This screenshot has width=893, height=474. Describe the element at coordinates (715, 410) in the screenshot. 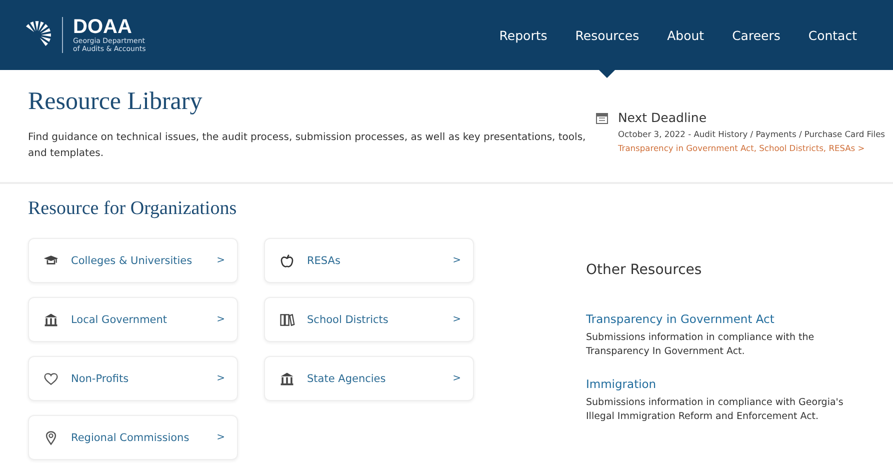

I see `resource-description: Submissions information in compliance with Georgia's Illegal Immigration Reform and Enforcement Act.` at that location.